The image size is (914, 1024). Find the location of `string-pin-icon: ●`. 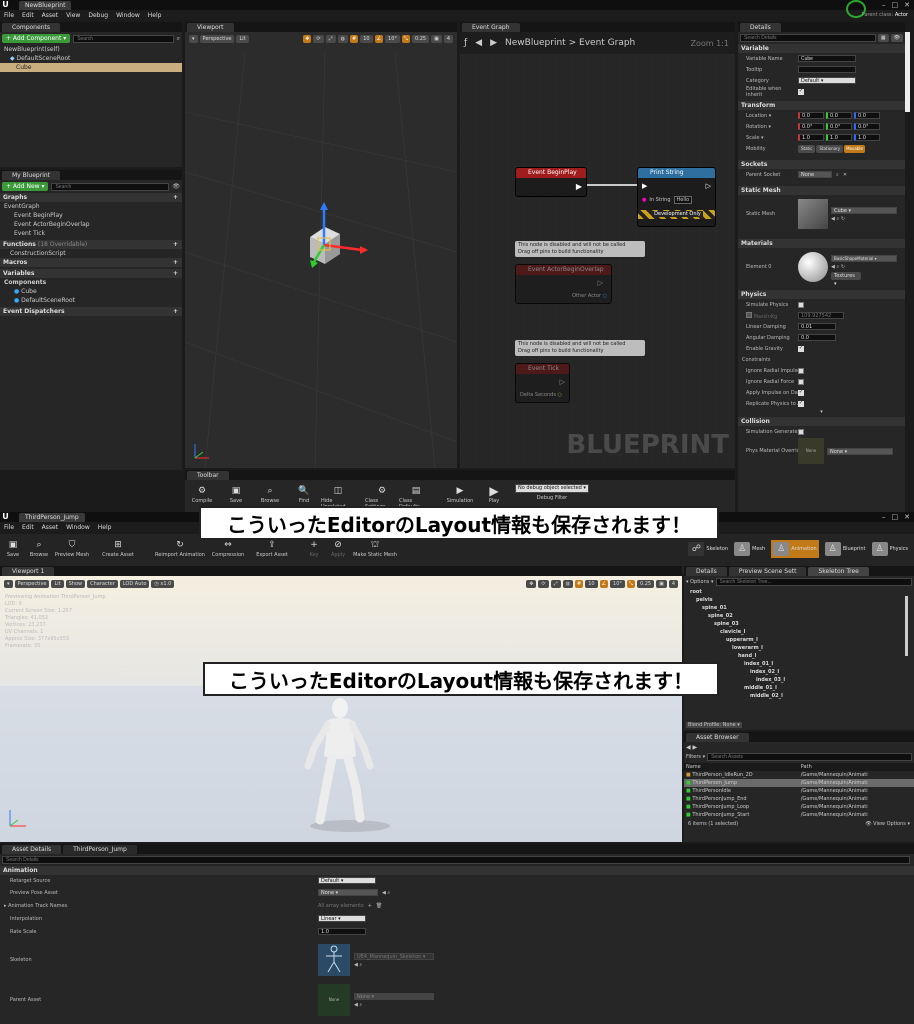

string-pin-icon: ● is located at coordinates (644, 200).